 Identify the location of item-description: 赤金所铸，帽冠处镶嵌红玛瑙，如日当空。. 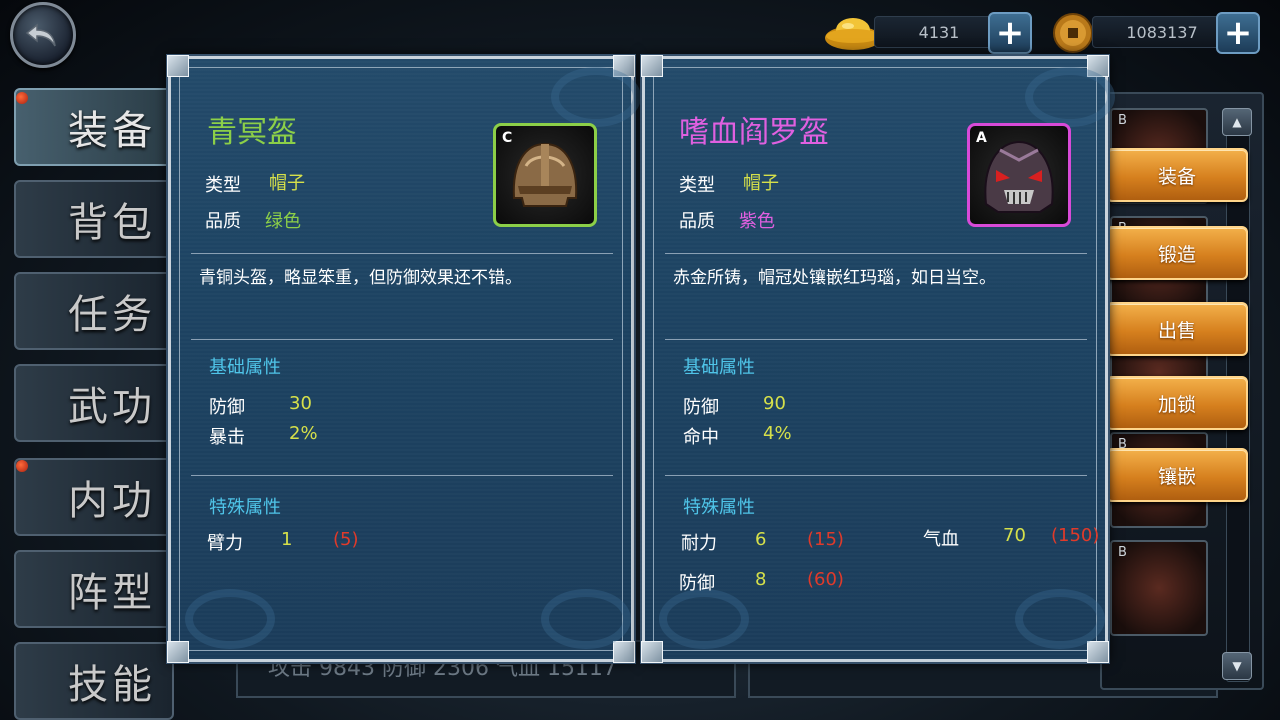
(834, 278).